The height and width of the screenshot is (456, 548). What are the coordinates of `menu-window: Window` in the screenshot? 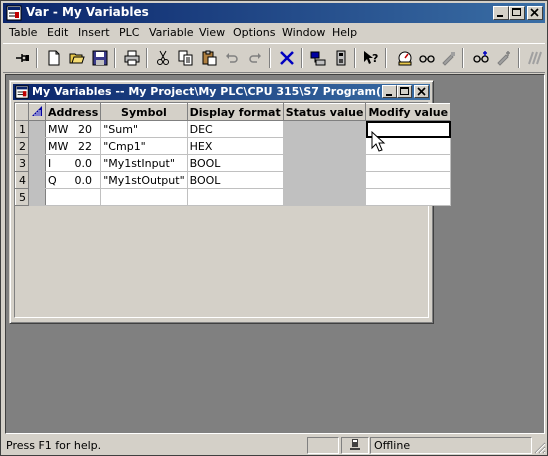 It's located at (303, 32).